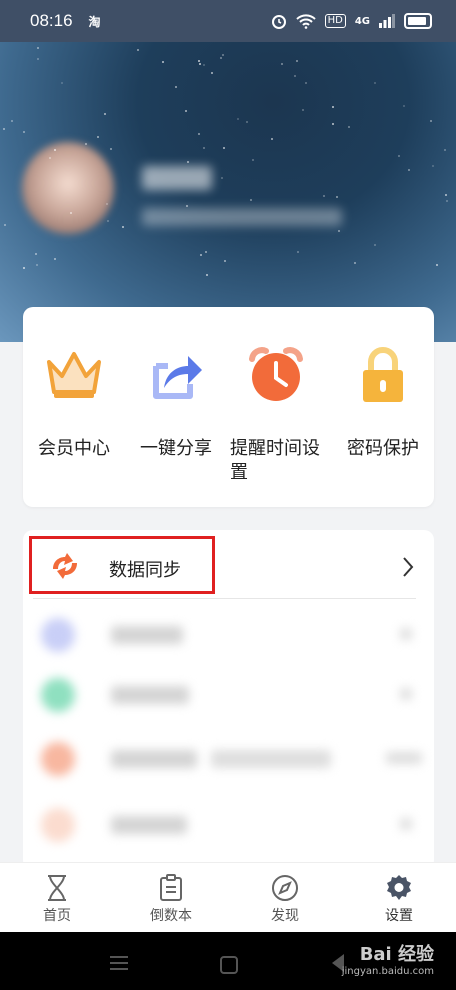 The image size is (456, 990). I want to click on tab-label: 首页, so click(57, 916).